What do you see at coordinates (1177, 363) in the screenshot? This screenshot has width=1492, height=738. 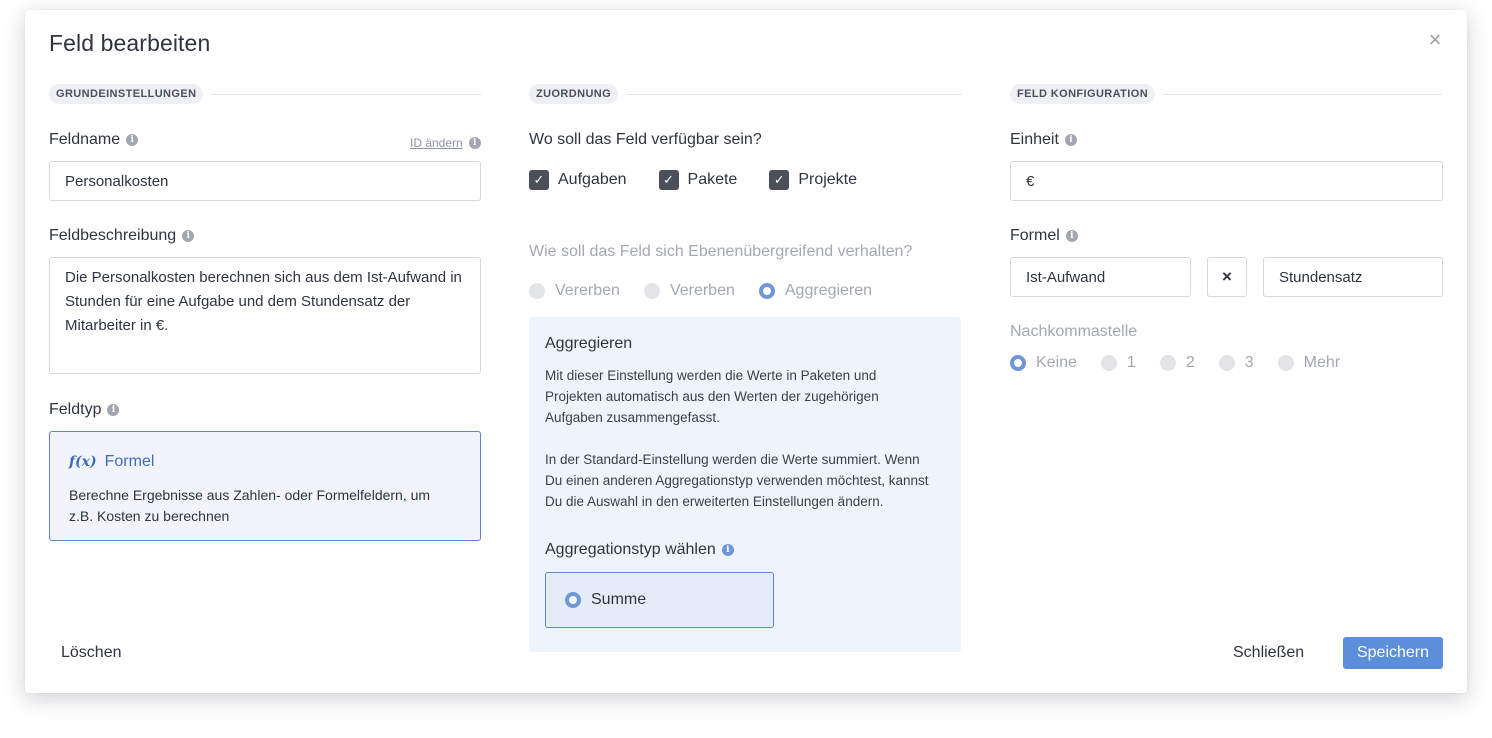 I see `radio-decimals-2: 2` at bounding box center [1177, 363].